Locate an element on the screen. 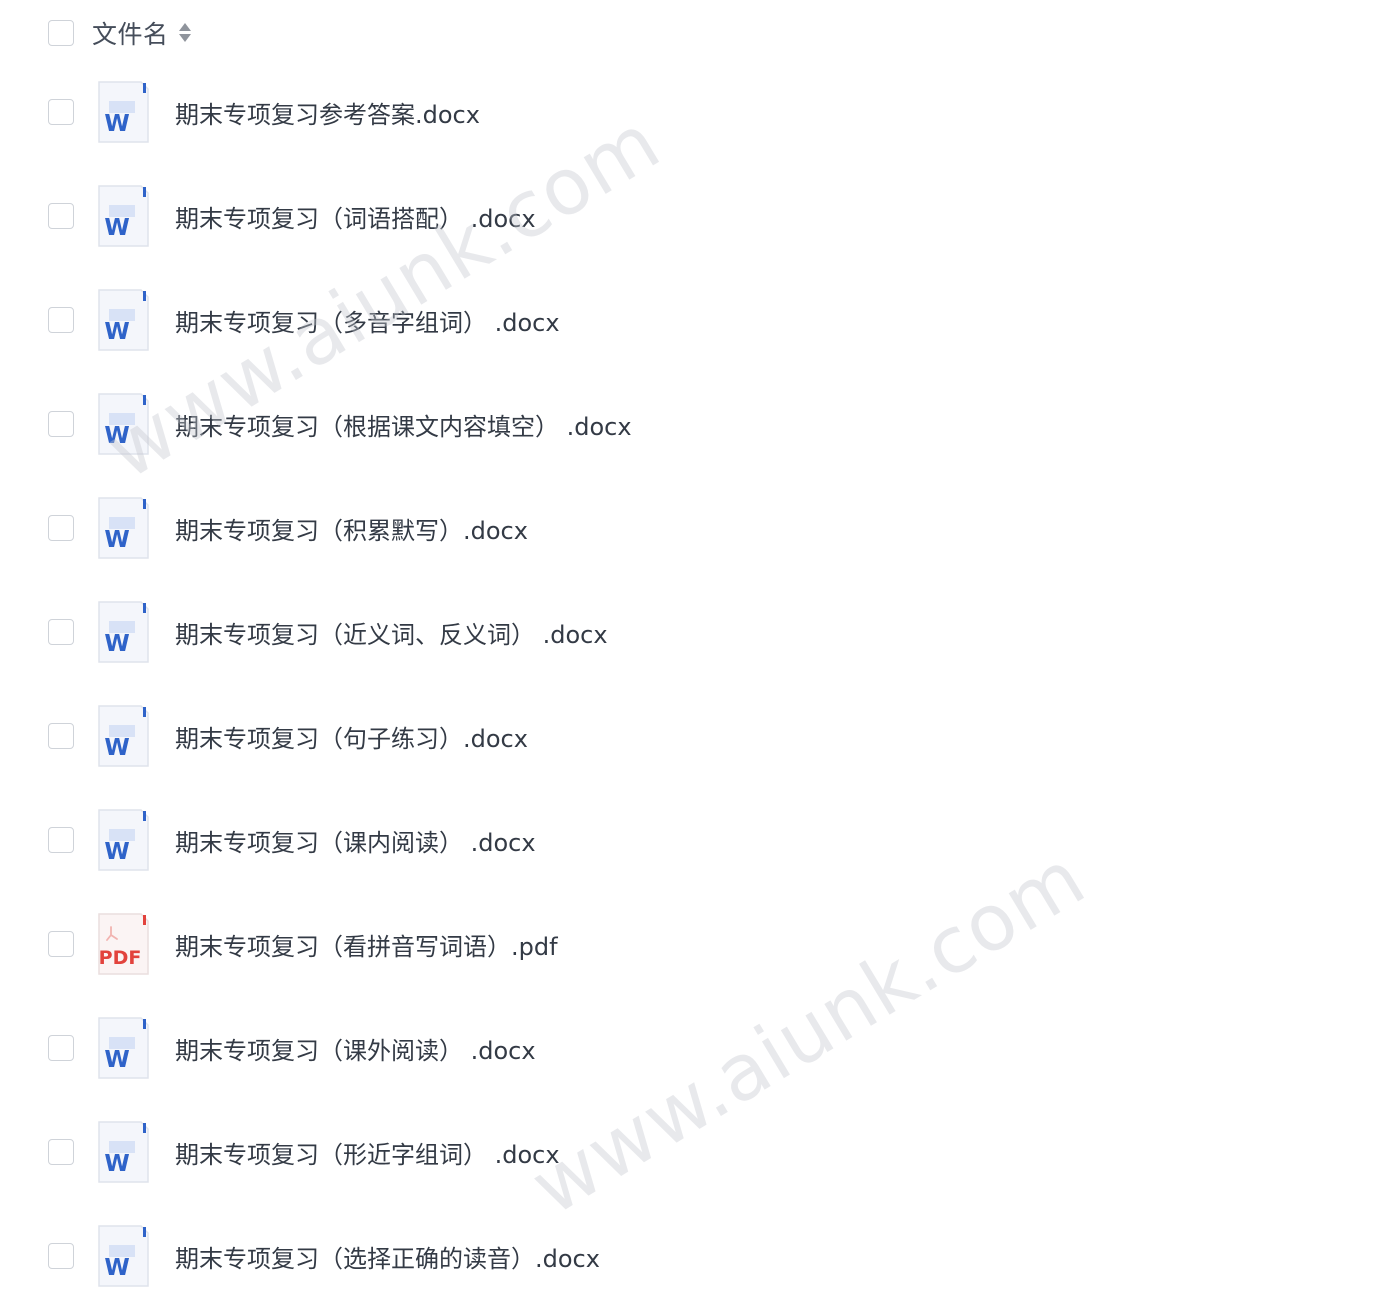  file-row: W 期末专项复习（近义词、反义词） .docx is located at coordinates (328, 632).